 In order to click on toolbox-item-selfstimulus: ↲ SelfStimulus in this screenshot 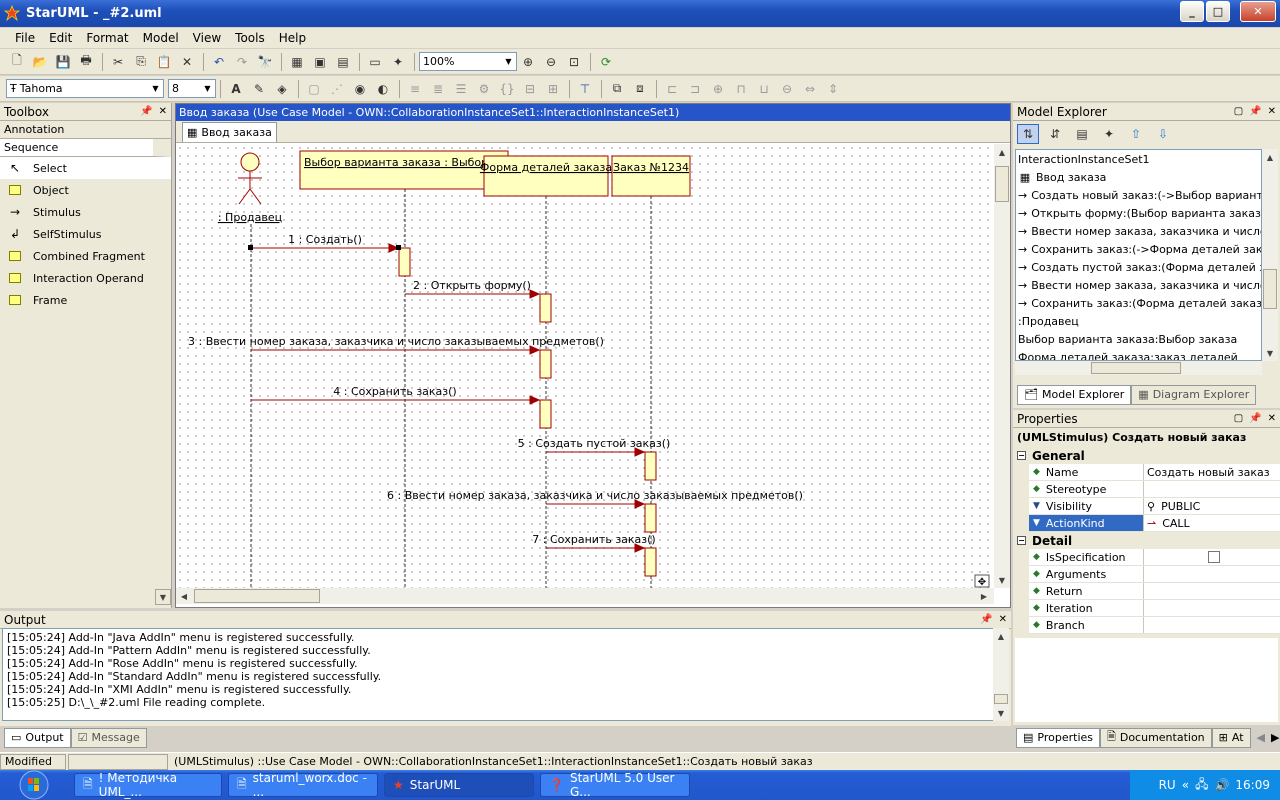, I will do `click(85, 234)`.